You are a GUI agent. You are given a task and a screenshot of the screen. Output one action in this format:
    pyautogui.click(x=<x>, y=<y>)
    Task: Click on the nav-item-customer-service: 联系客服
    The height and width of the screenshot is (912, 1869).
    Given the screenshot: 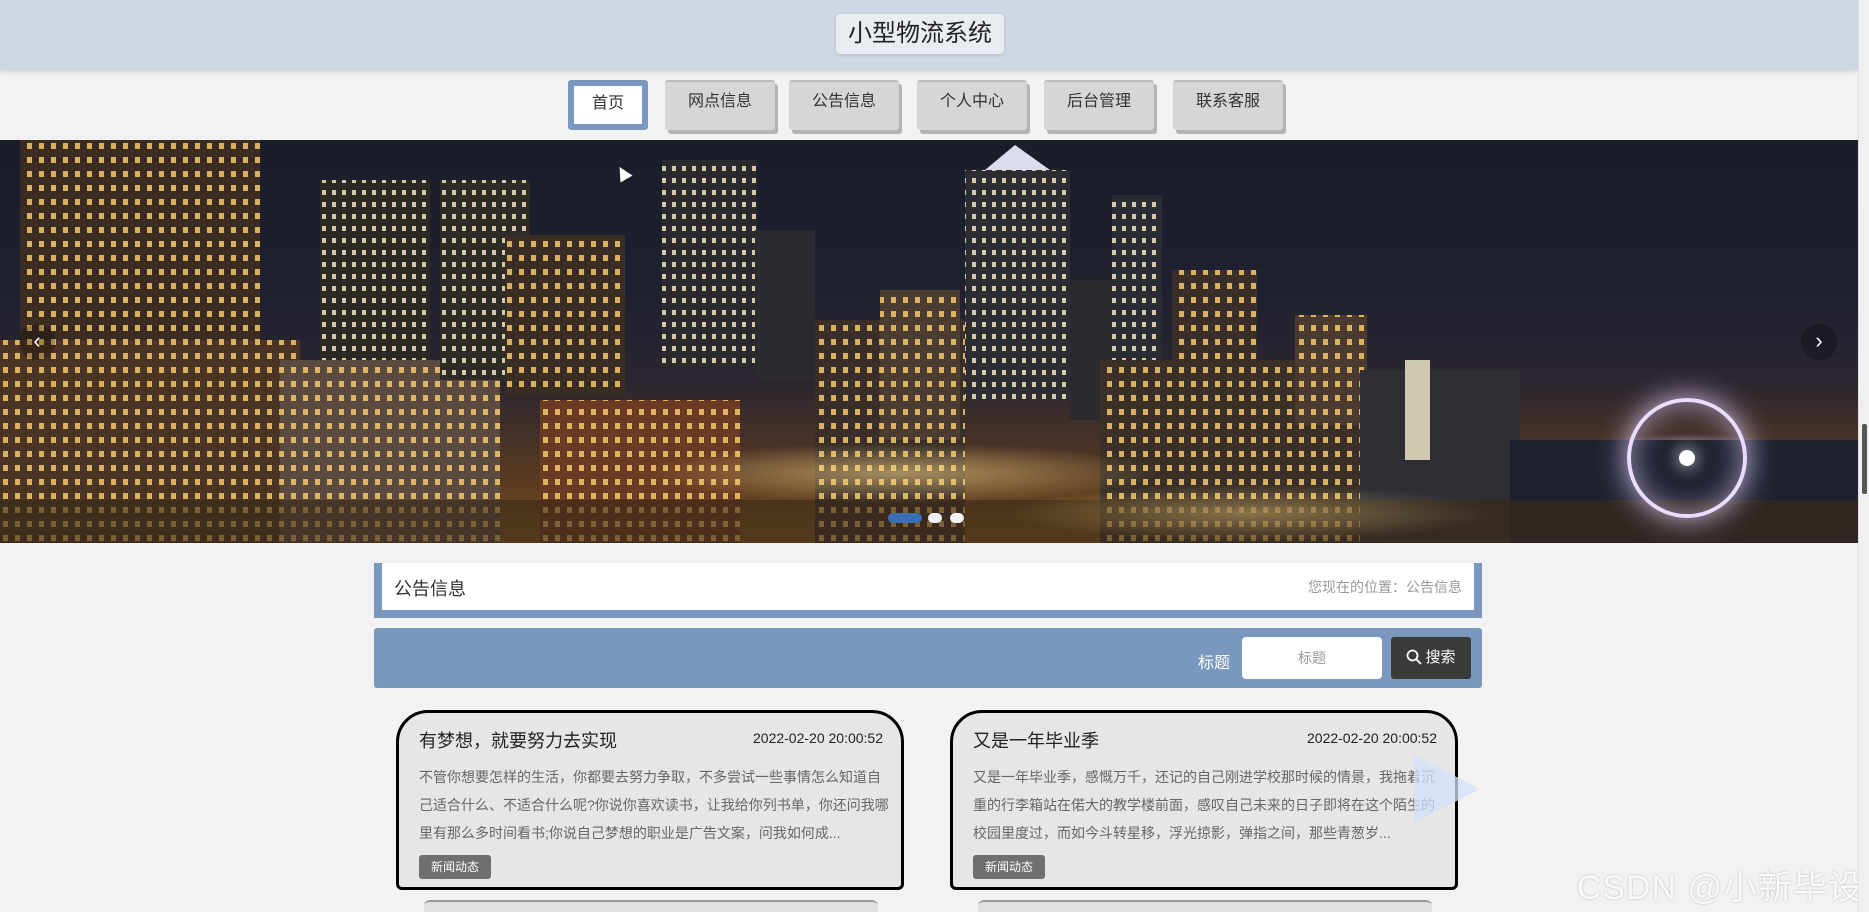 What is the action you would take?
    pyautogui.click(x=1228, y=105)
    